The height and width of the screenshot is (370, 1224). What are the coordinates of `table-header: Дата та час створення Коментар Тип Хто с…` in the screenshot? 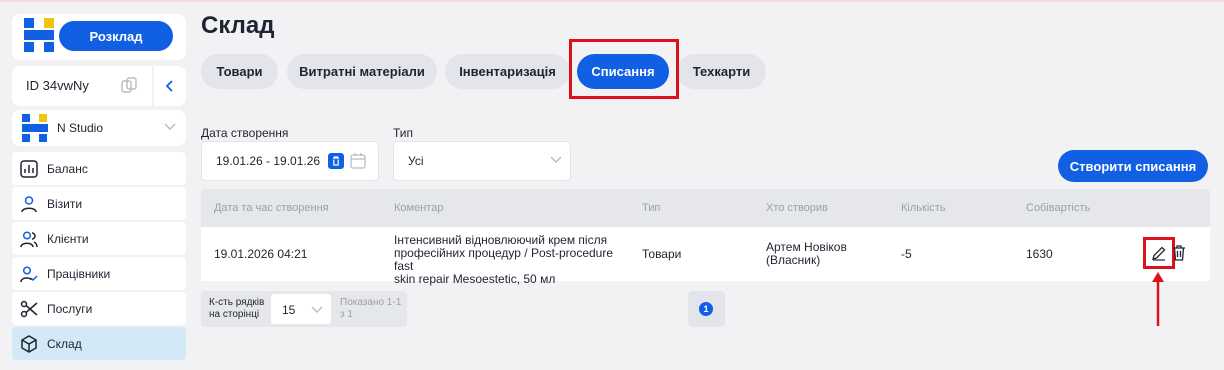 It's located at (705, 208).